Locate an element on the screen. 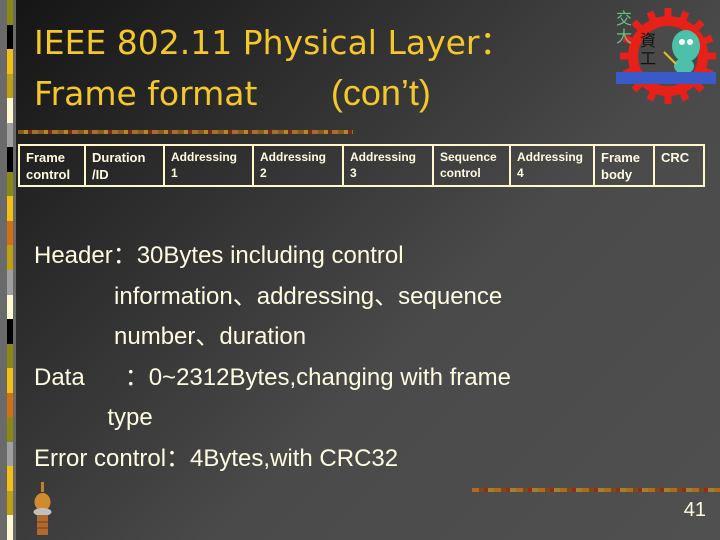  body-line-data: Data ：0~2312Bytes,changing with frame is located at coordinates (272, 377).